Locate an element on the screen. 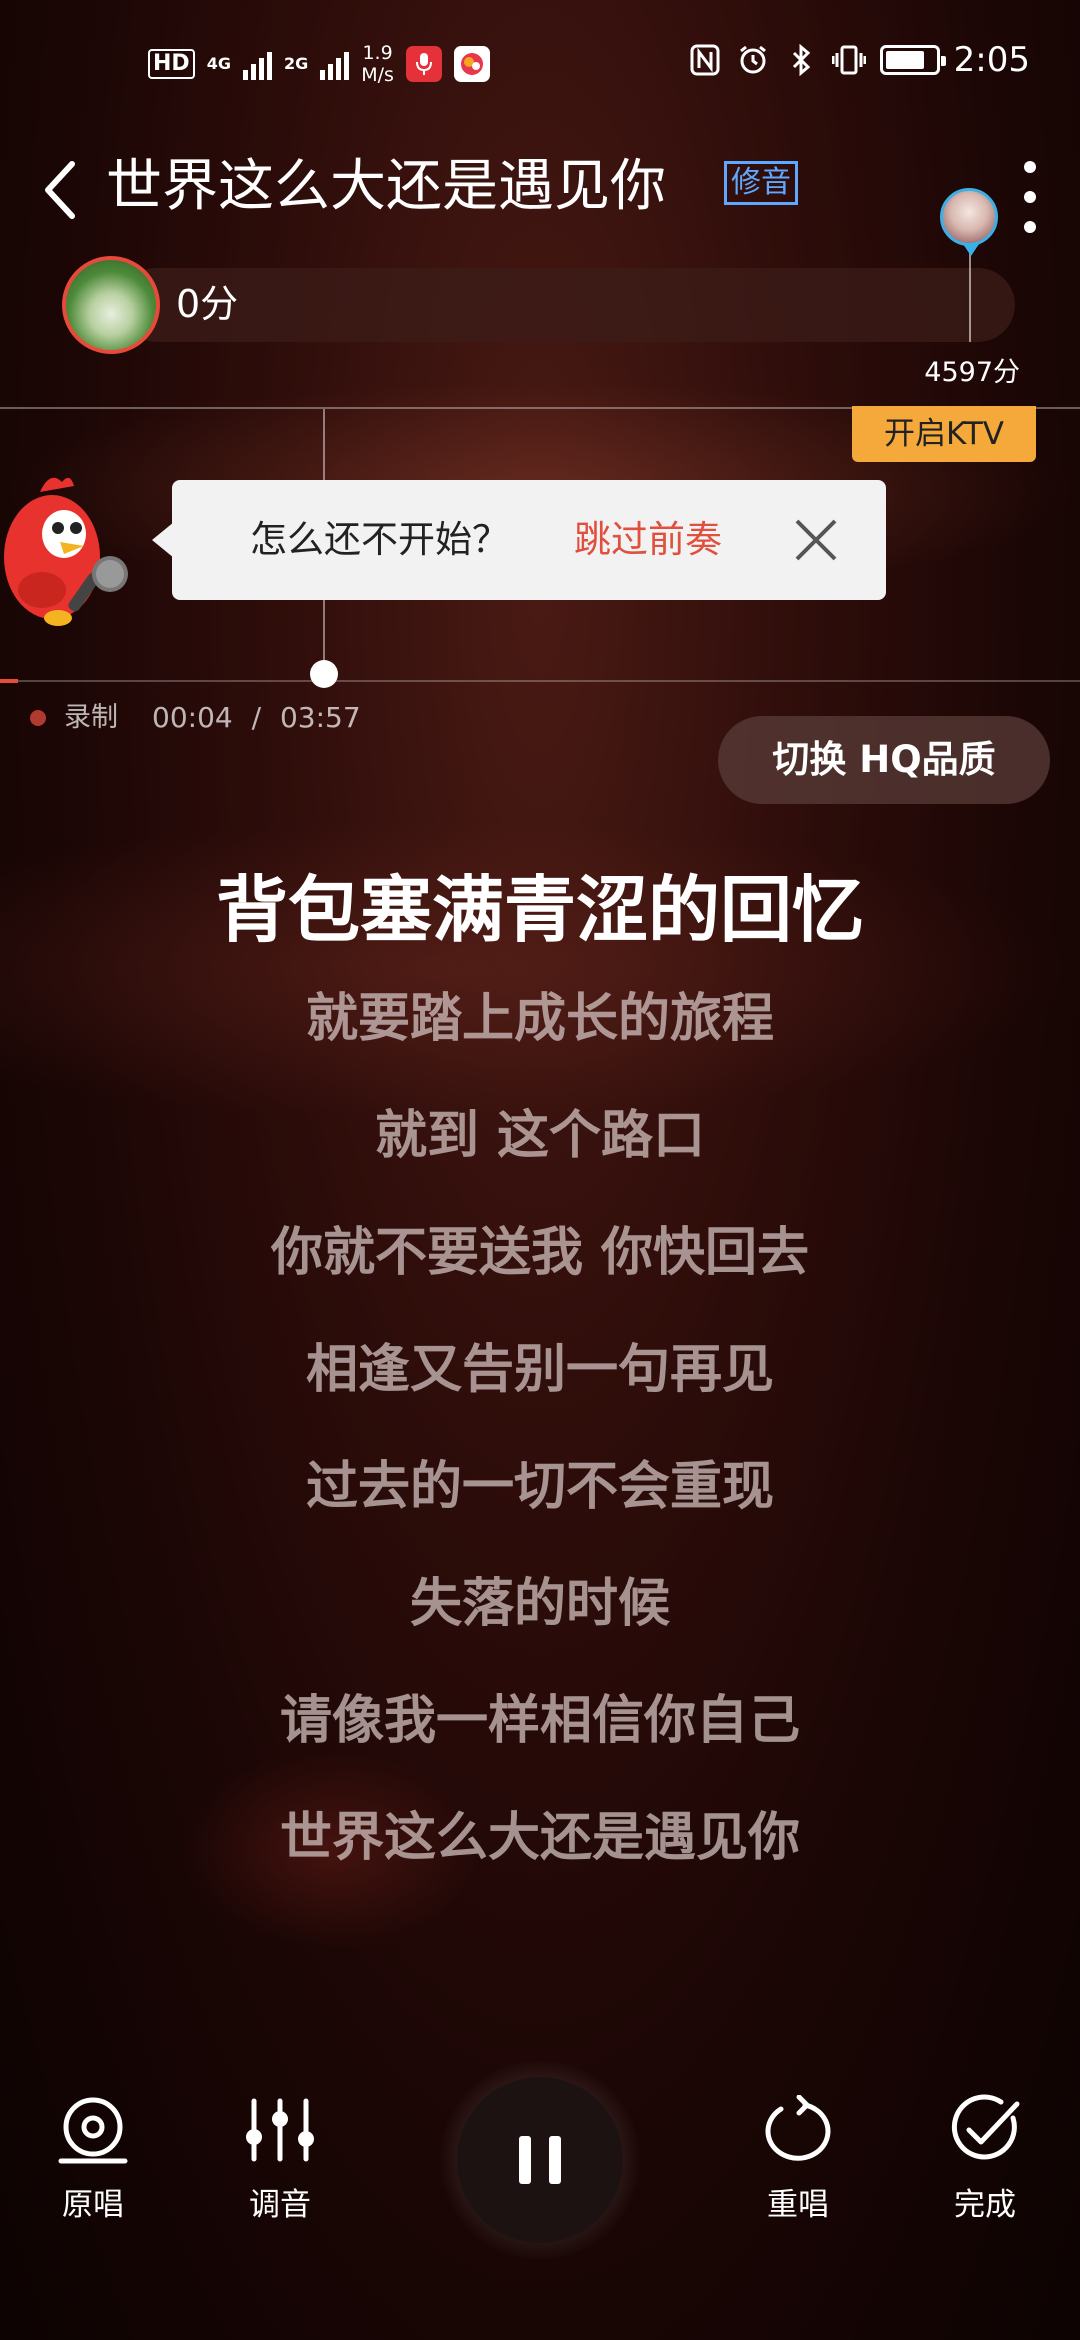  equalizer-icon is located at coordinates (280, 2130).